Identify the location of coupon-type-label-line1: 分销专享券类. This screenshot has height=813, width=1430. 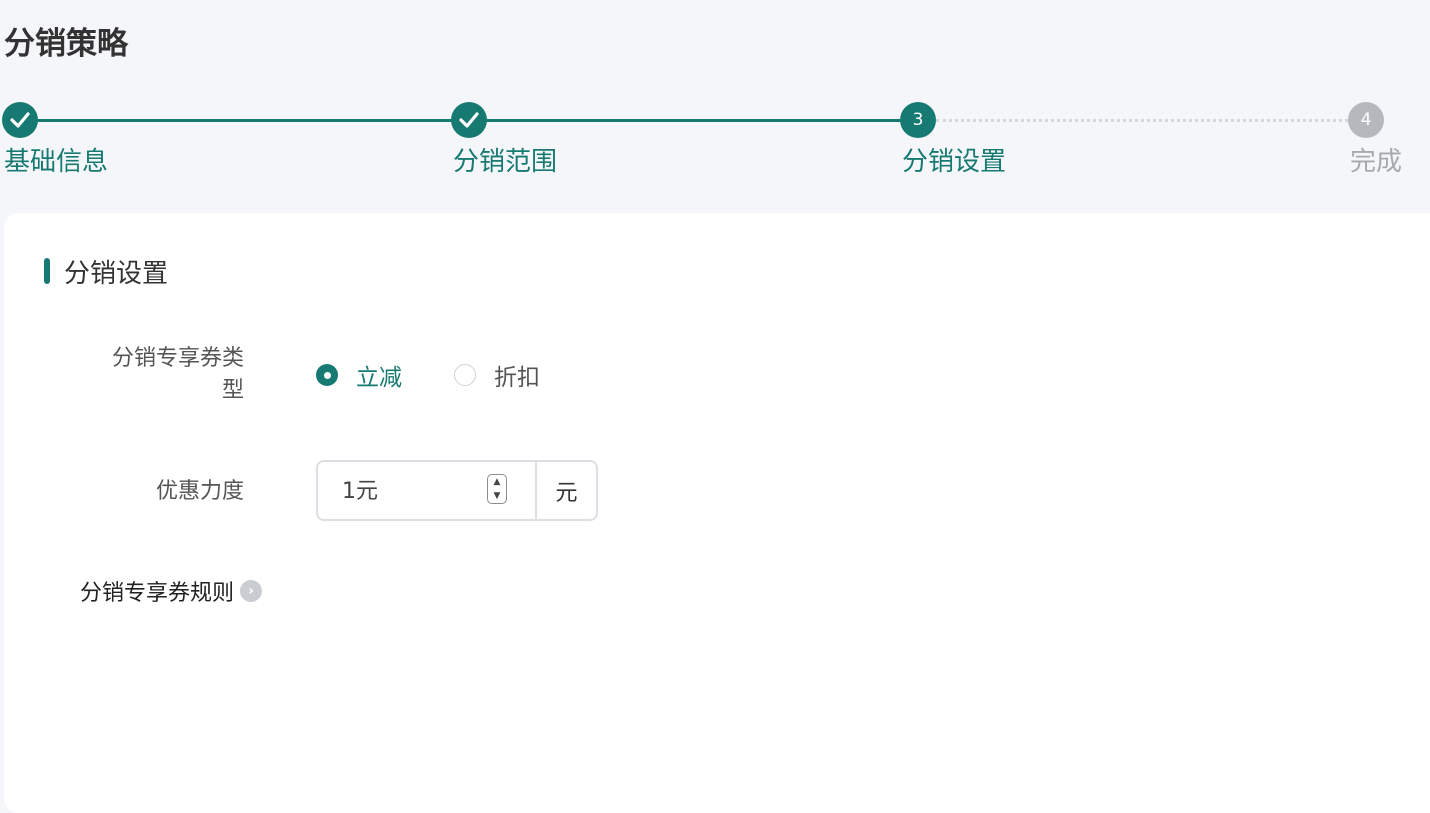
(177, 358).